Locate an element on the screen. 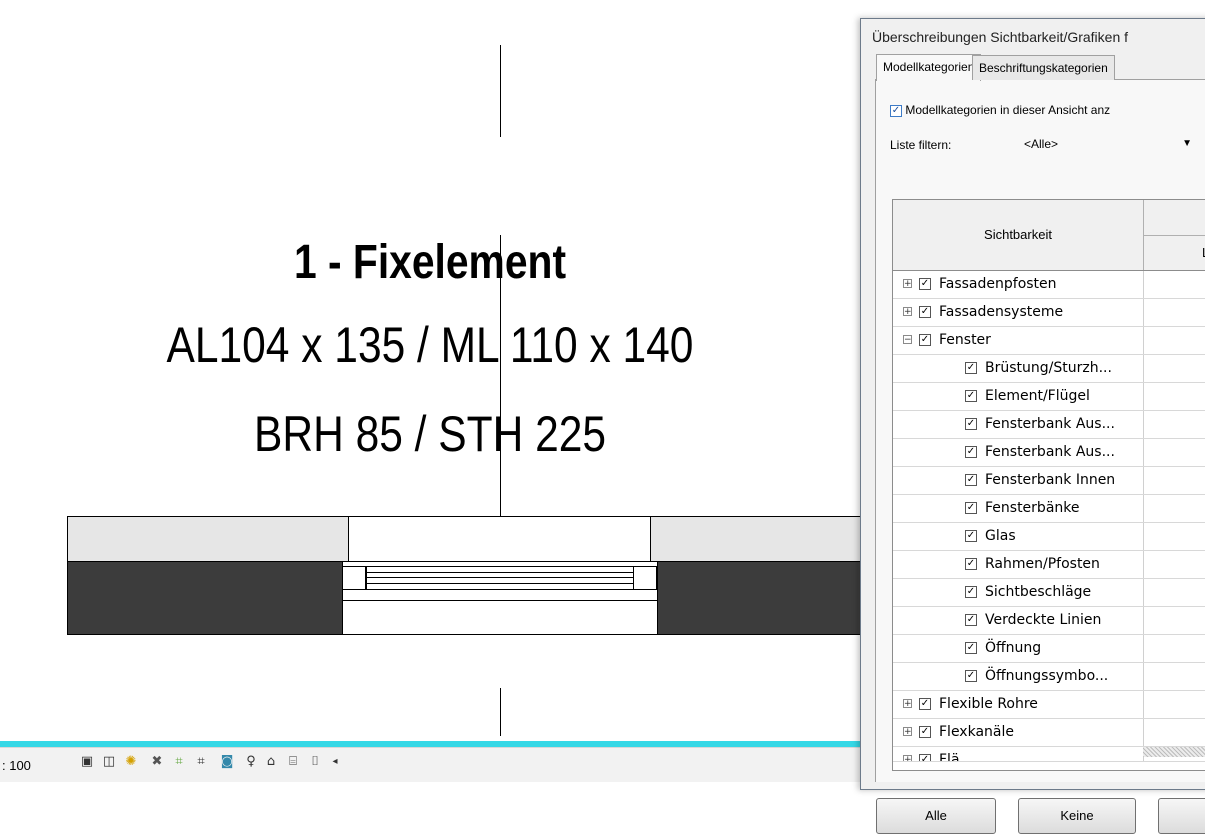 The image size is (1205, 834). table-row: + ✓ Flexkanäle is located at coordinates (1049, 733).